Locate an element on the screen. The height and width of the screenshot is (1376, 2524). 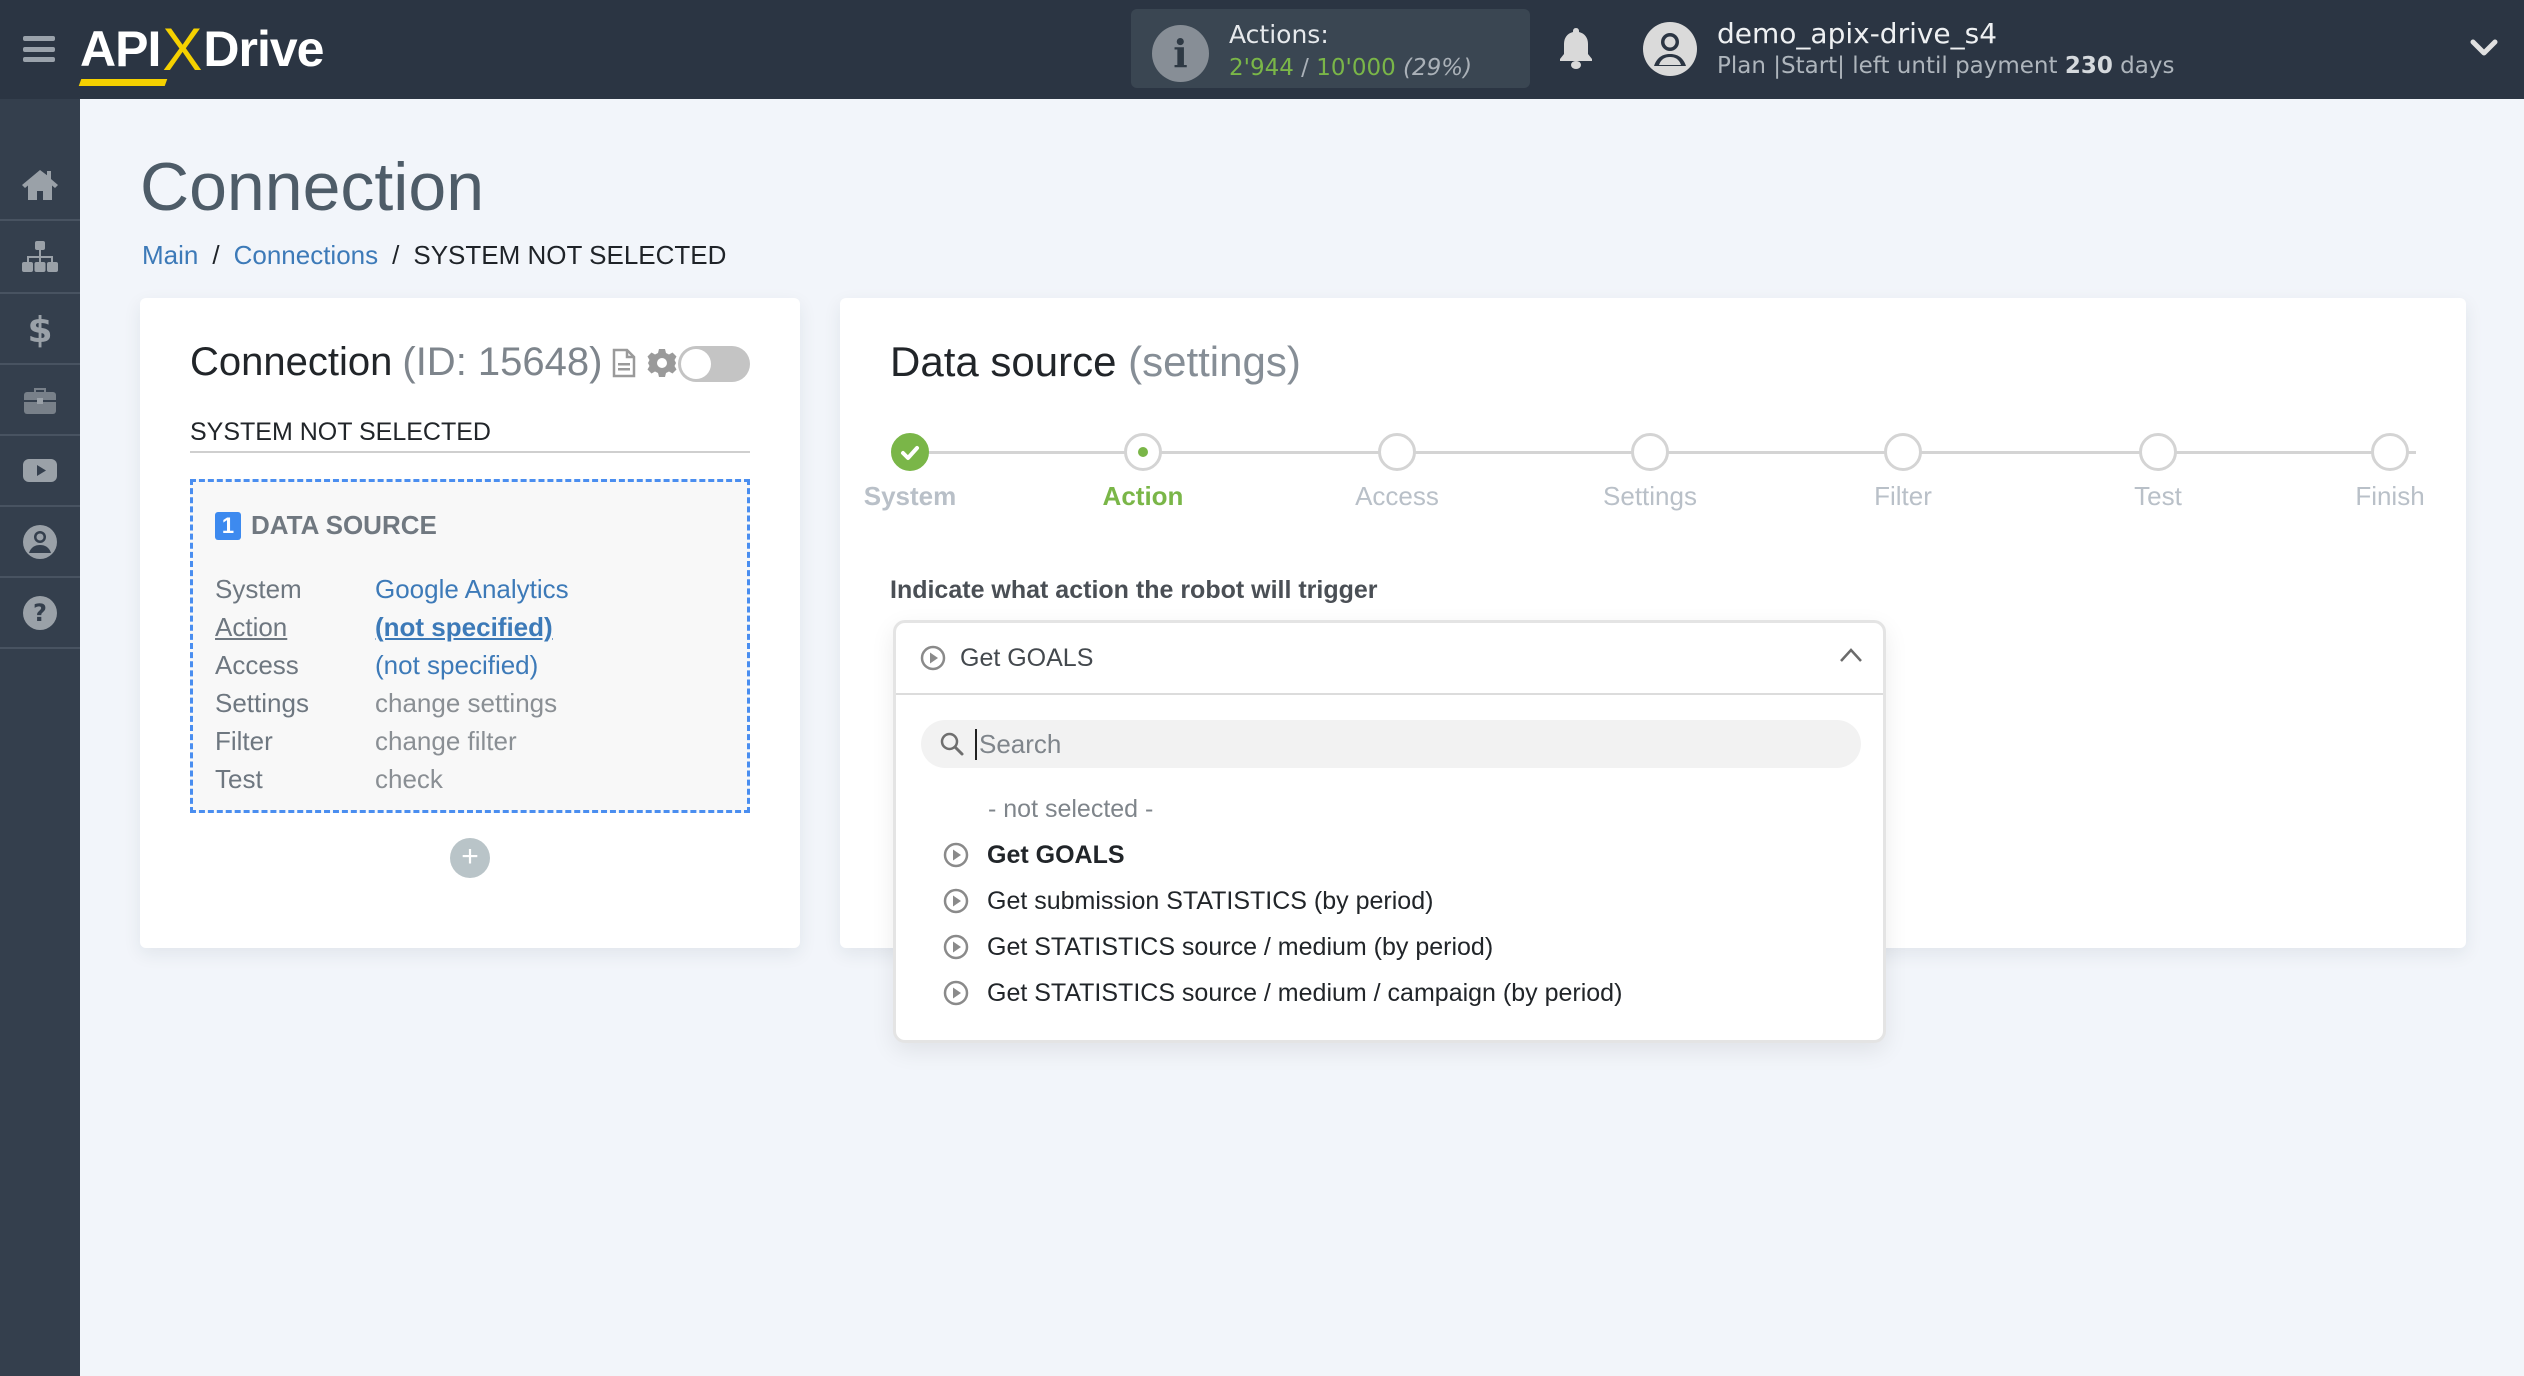
log-button is located at coordinates (624, 363).